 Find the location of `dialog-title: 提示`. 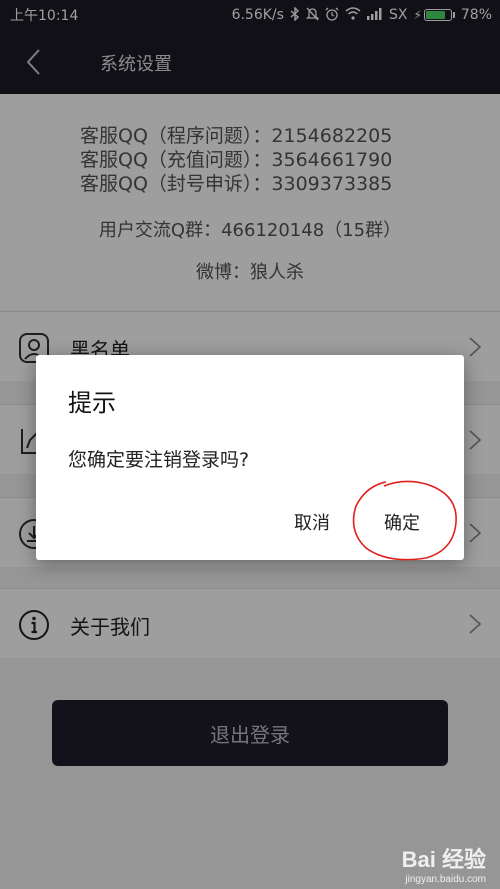

dialog-title: 提示 is located at coordinates (92, 403).